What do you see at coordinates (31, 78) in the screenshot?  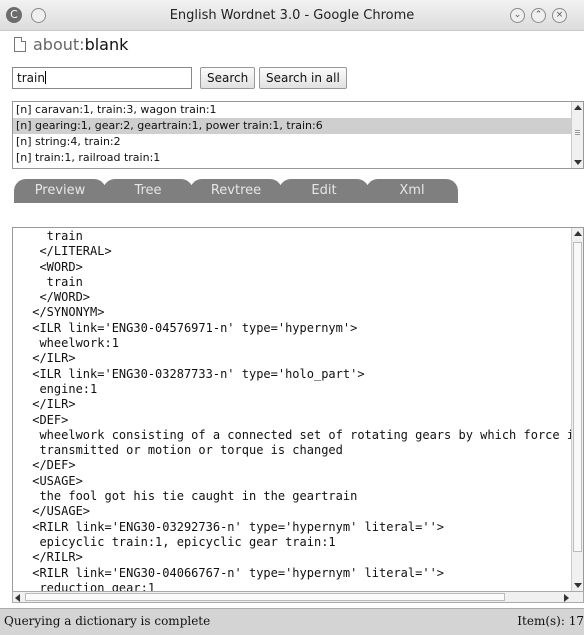 I see `search-value: train` at bounding box center [31, 78].